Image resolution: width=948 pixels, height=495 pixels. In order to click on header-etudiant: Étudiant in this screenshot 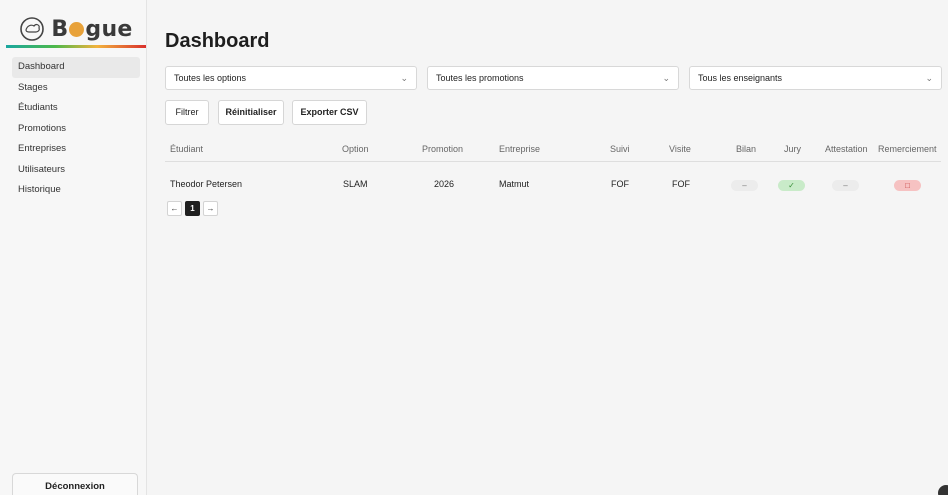, I will do `click(187, 149)`.